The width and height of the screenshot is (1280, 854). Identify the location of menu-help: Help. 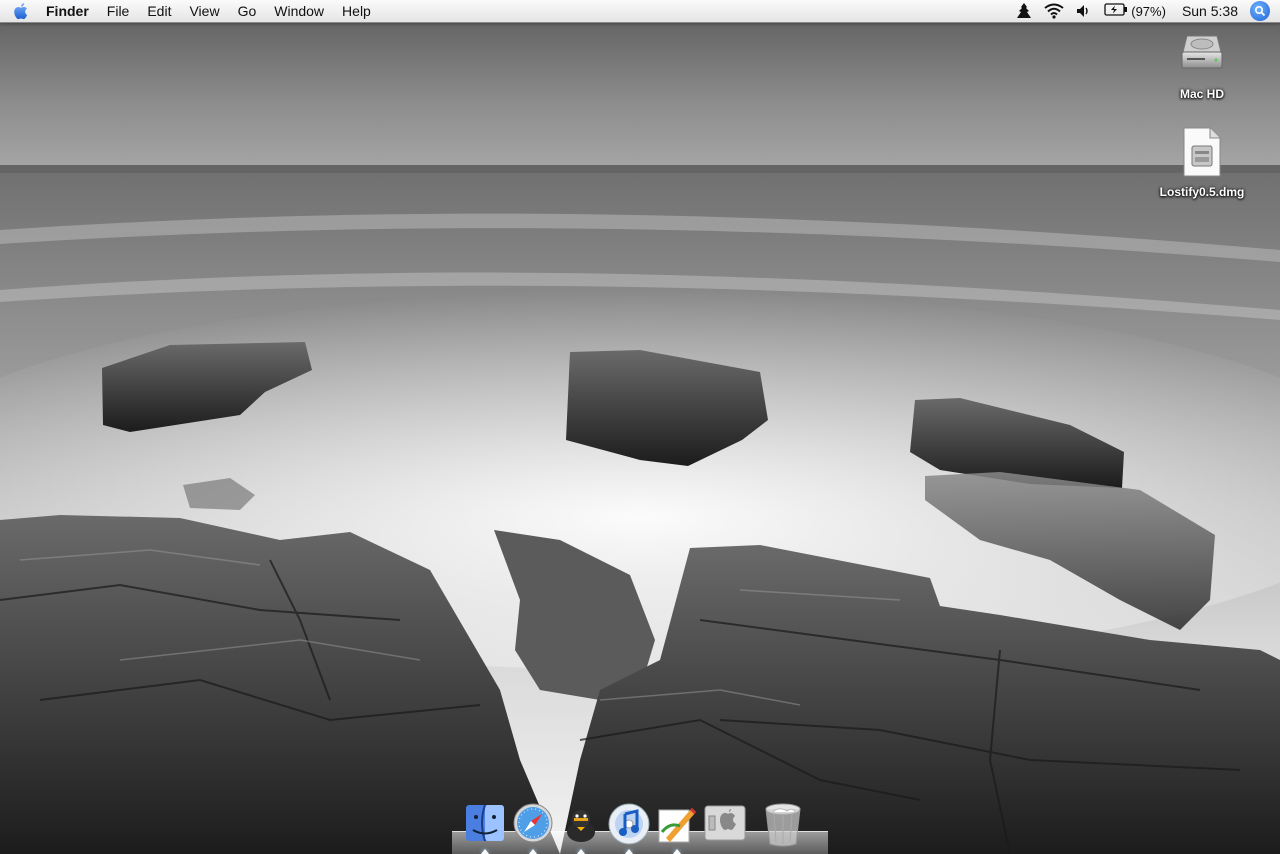
(356, 11).